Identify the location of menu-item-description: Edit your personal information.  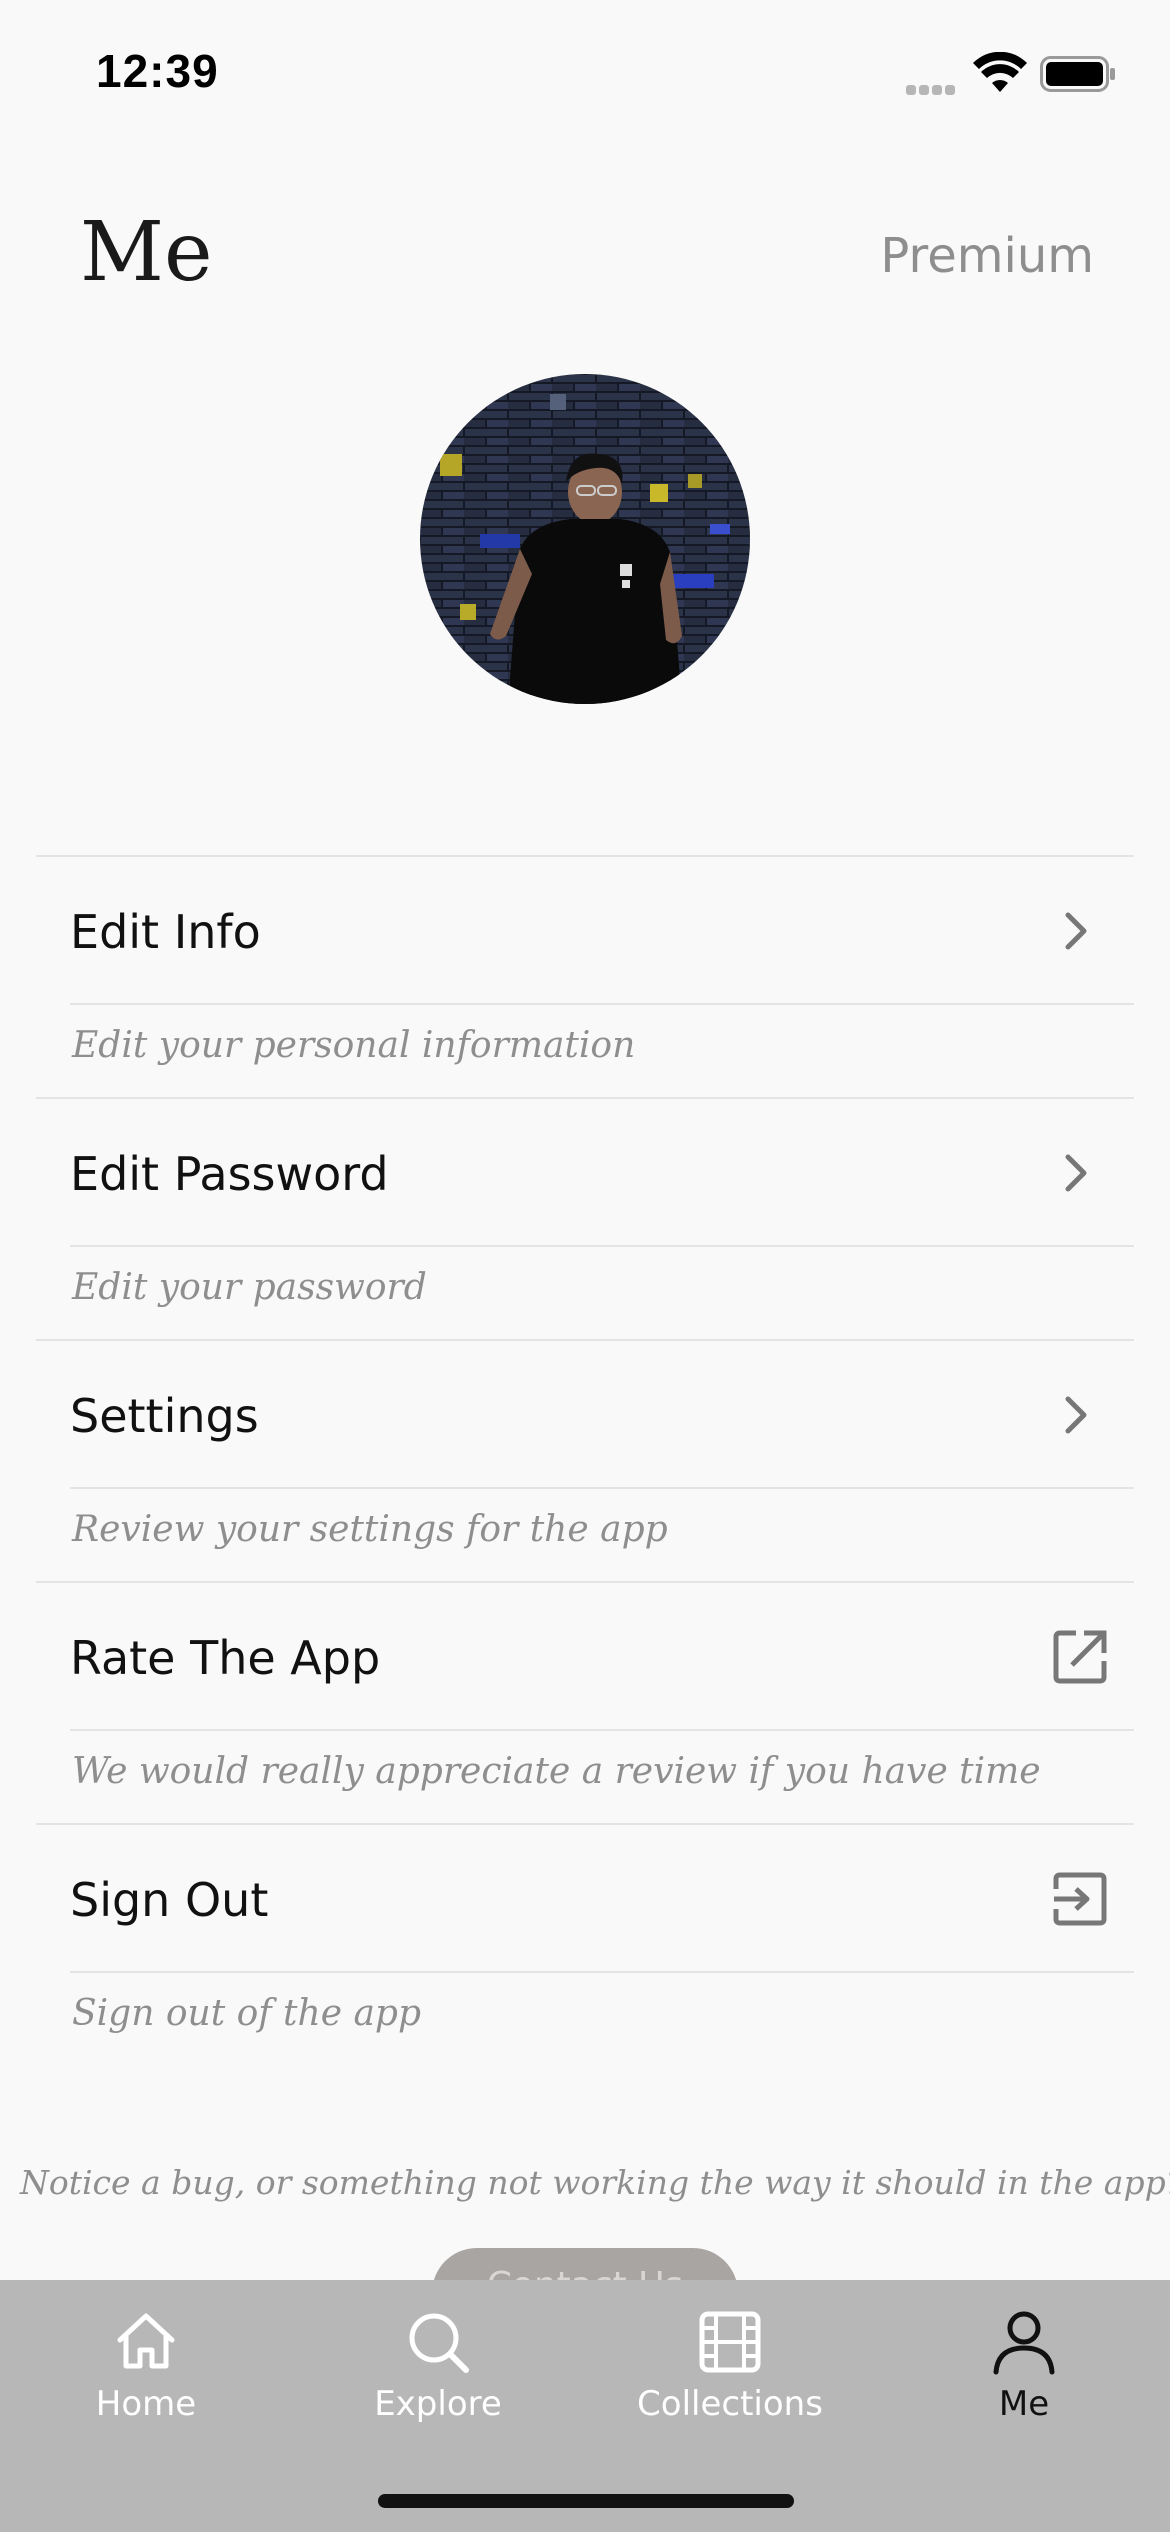
(354, 1045).